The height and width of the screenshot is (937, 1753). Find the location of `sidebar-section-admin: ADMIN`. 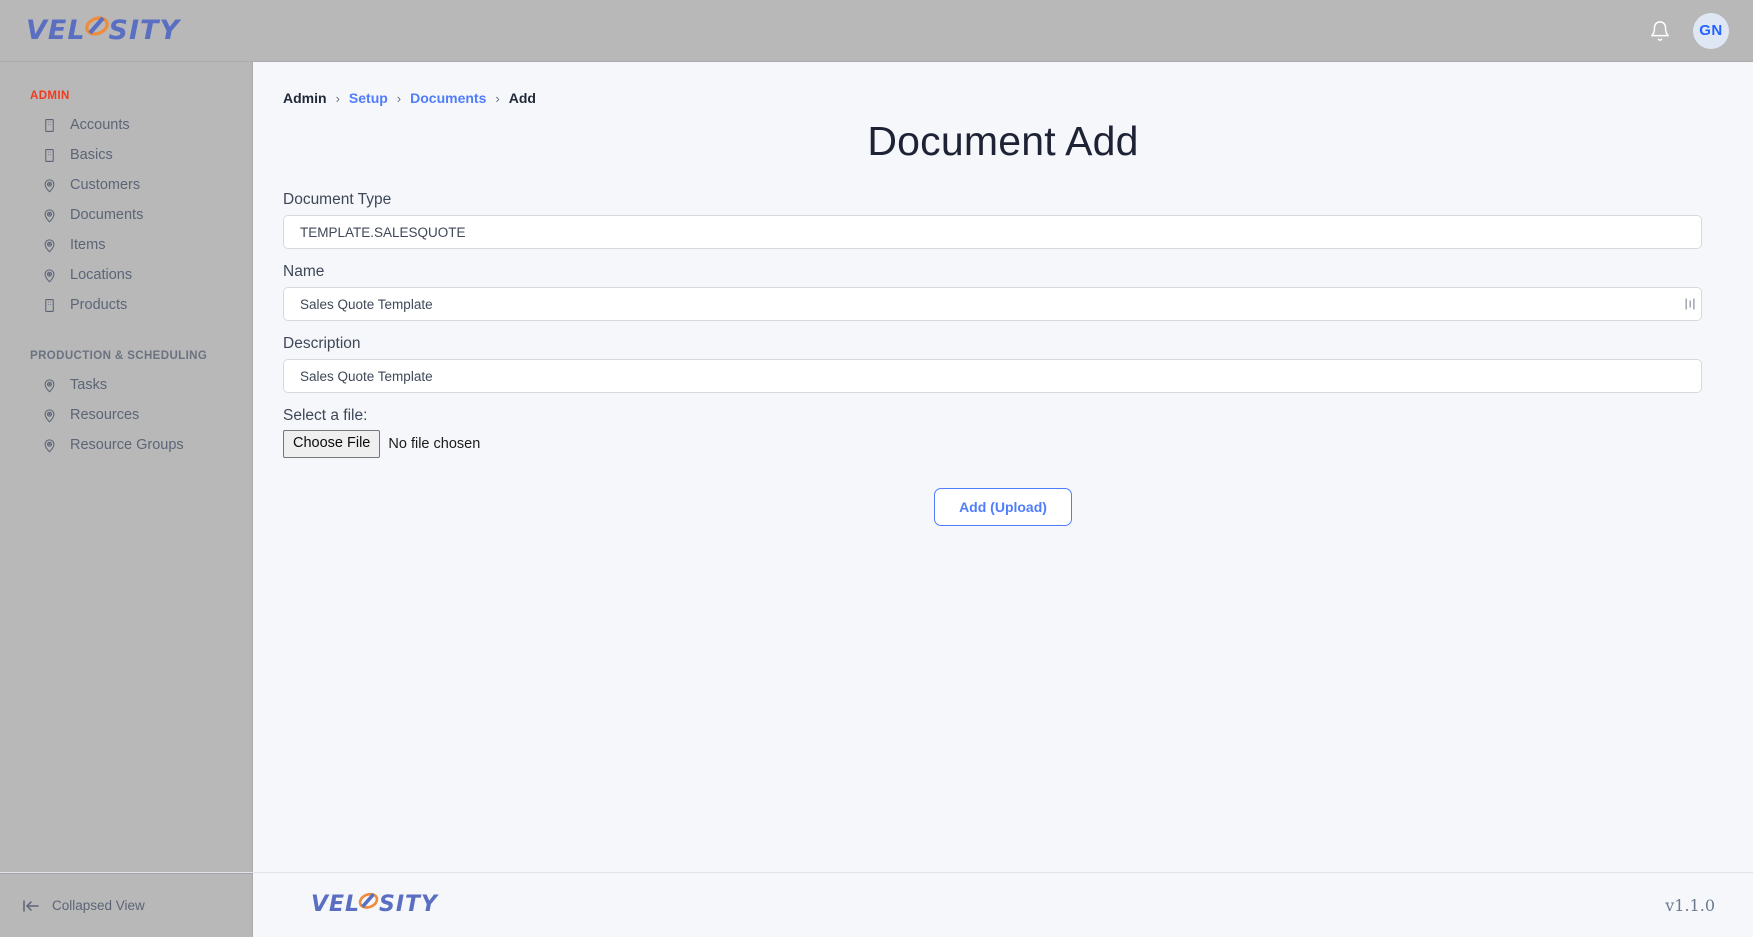

sidebar-section-admin: ADMIN is located at coordinates (50, 96).